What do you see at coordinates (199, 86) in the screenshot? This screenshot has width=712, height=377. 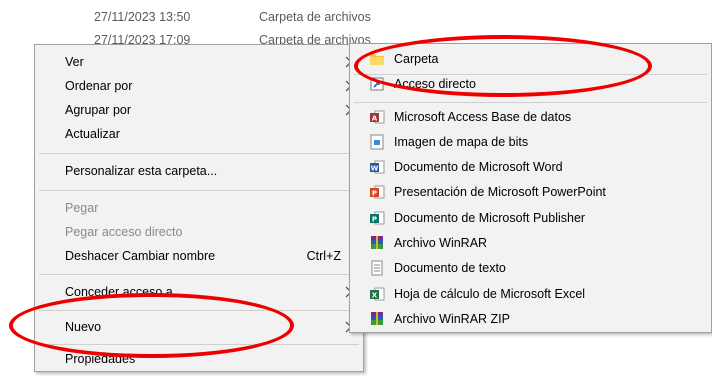 I see `menu-item-ordenar-por: Ordenar por` at bounding box center [199, 86].